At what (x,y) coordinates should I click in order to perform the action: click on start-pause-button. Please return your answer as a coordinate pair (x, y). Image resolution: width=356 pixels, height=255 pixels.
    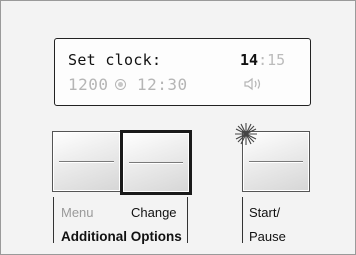
    Looking at the image, I should click on (272, 157).